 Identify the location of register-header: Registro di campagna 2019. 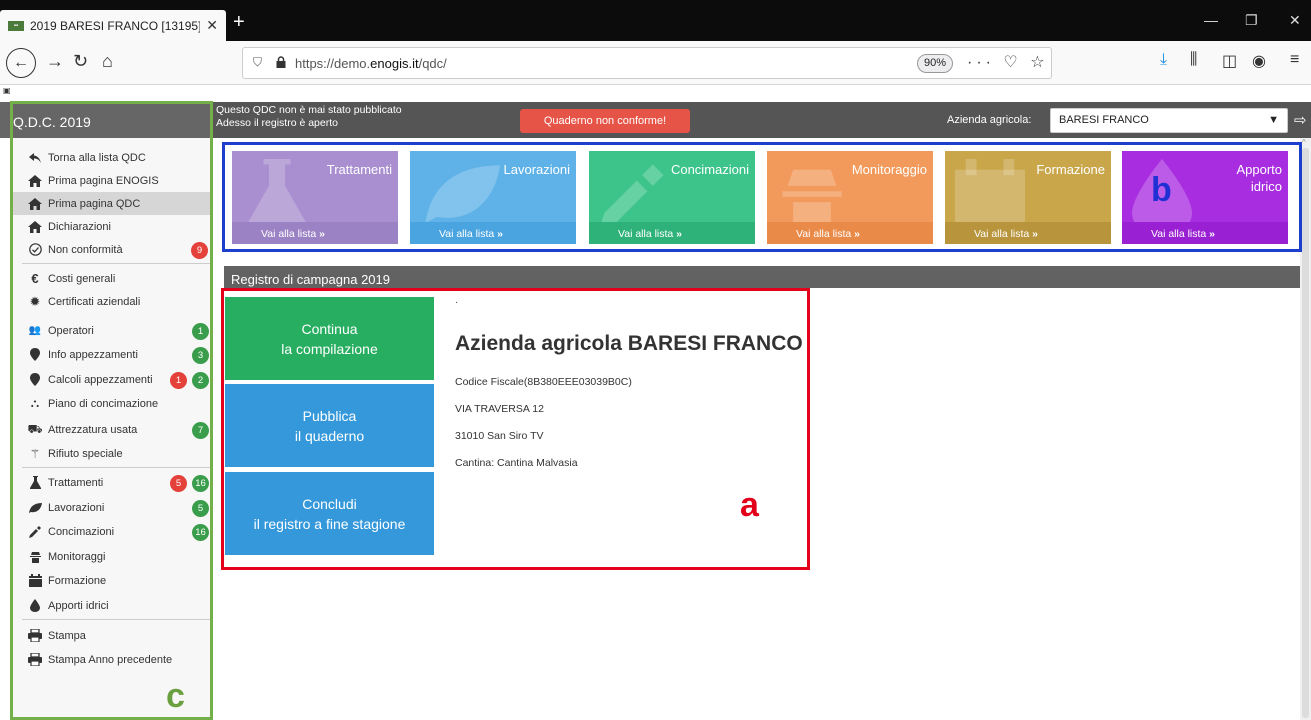
(762, 277).